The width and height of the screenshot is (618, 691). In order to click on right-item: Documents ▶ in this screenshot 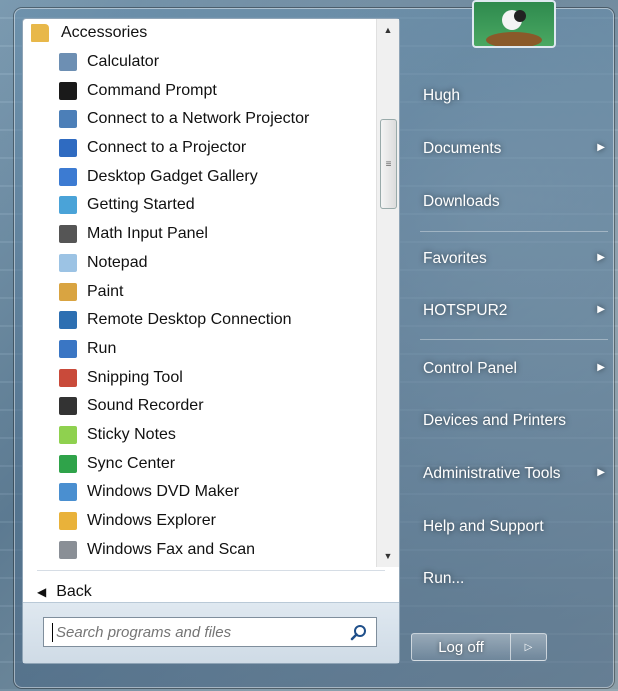, I will do `click(509, 149)`.